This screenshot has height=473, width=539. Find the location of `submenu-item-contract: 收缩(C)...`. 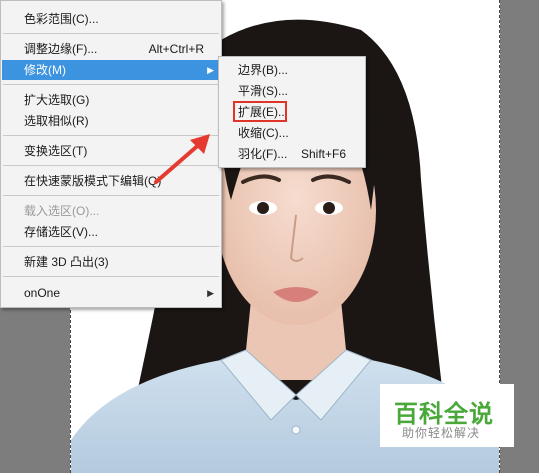

submenu-item-contract: 收缩(C)... is located at coordinates (292, 133).